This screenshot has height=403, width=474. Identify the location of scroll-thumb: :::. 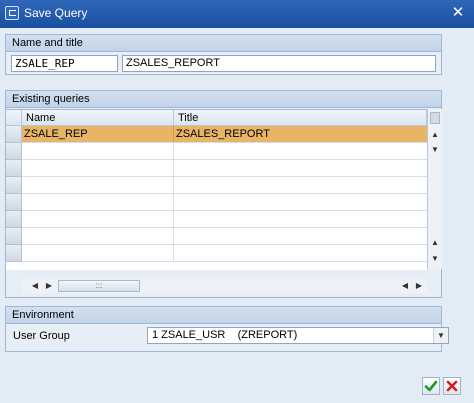
(99, 286).